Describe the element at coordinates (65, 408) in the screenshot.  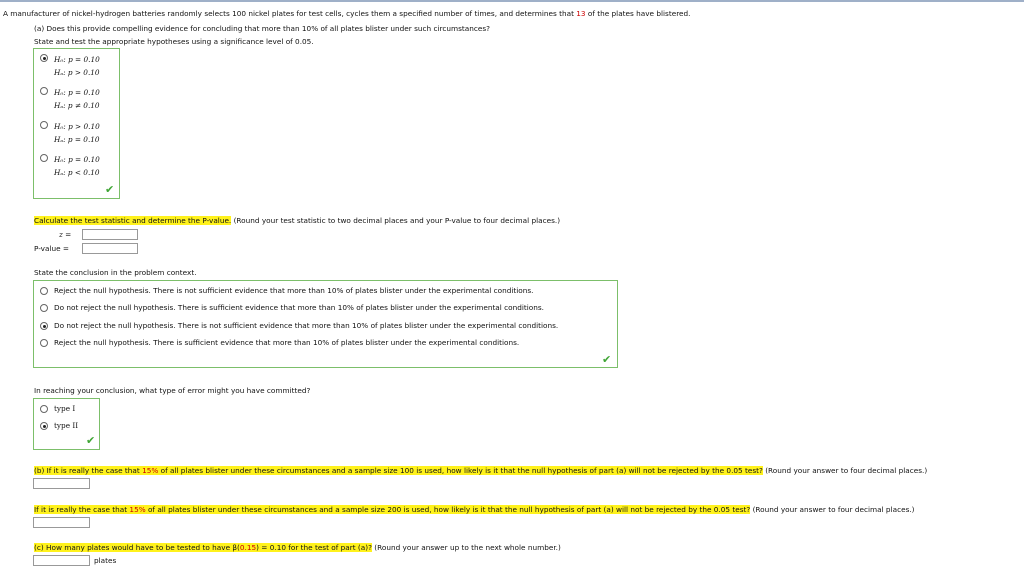
I see `error-option-label: type I` at that location.